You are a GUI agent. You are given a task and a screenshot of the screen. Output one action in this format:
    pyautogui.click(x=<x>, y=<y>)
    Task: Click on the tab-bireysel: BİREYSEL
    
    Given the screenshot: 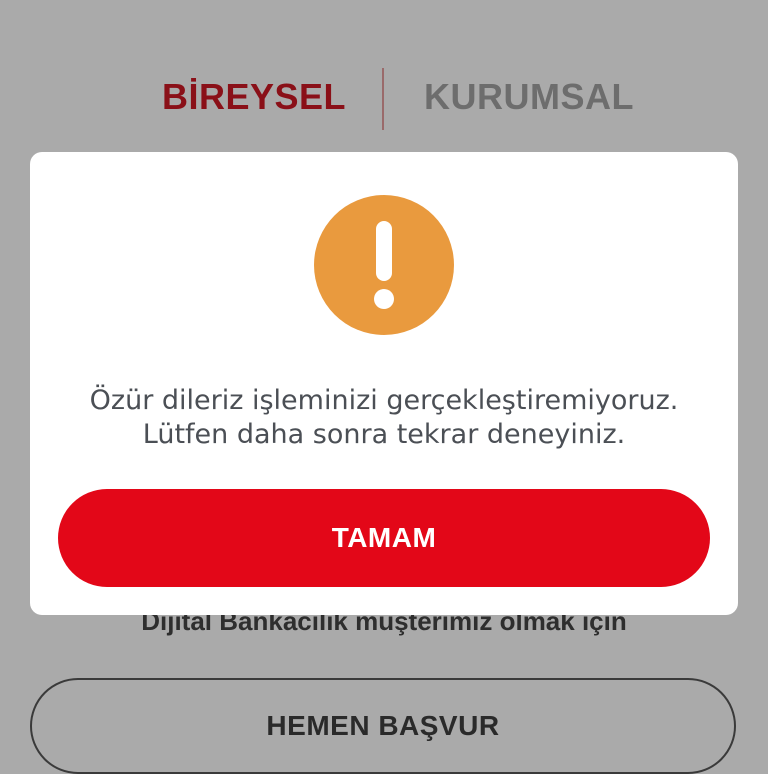 What is the action you would take?
    pyautogui.click(x=254, y=97)
    